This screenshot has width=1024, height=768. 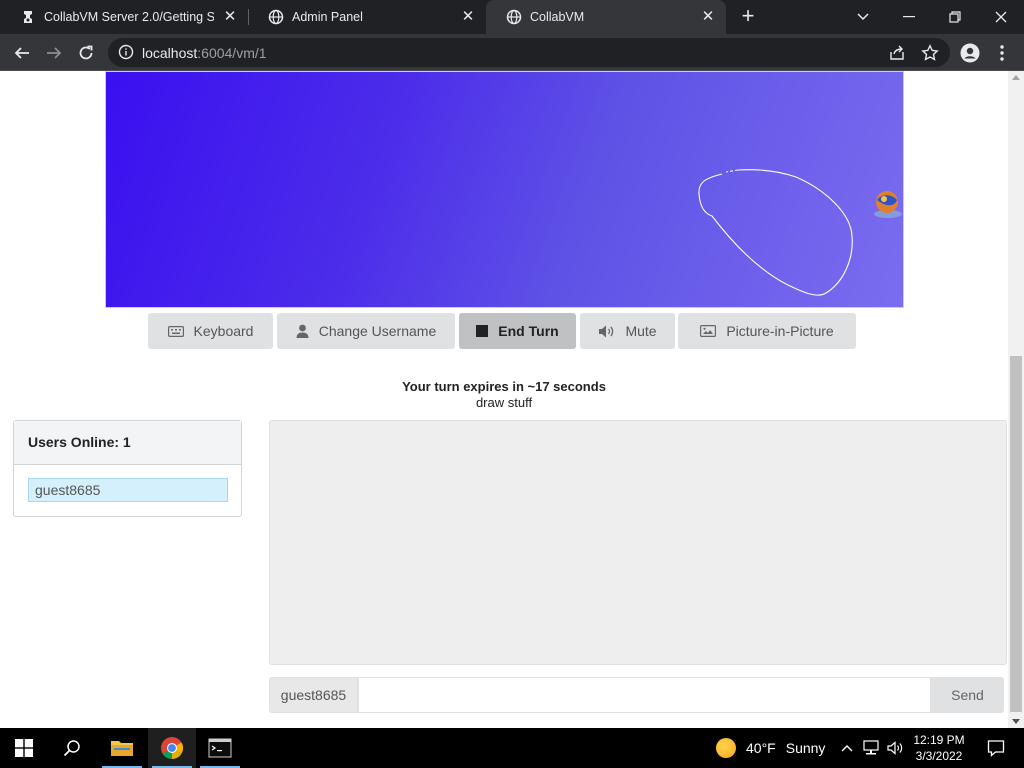 I want to click on scroll-up-icon, so click(x=1016, y=77).